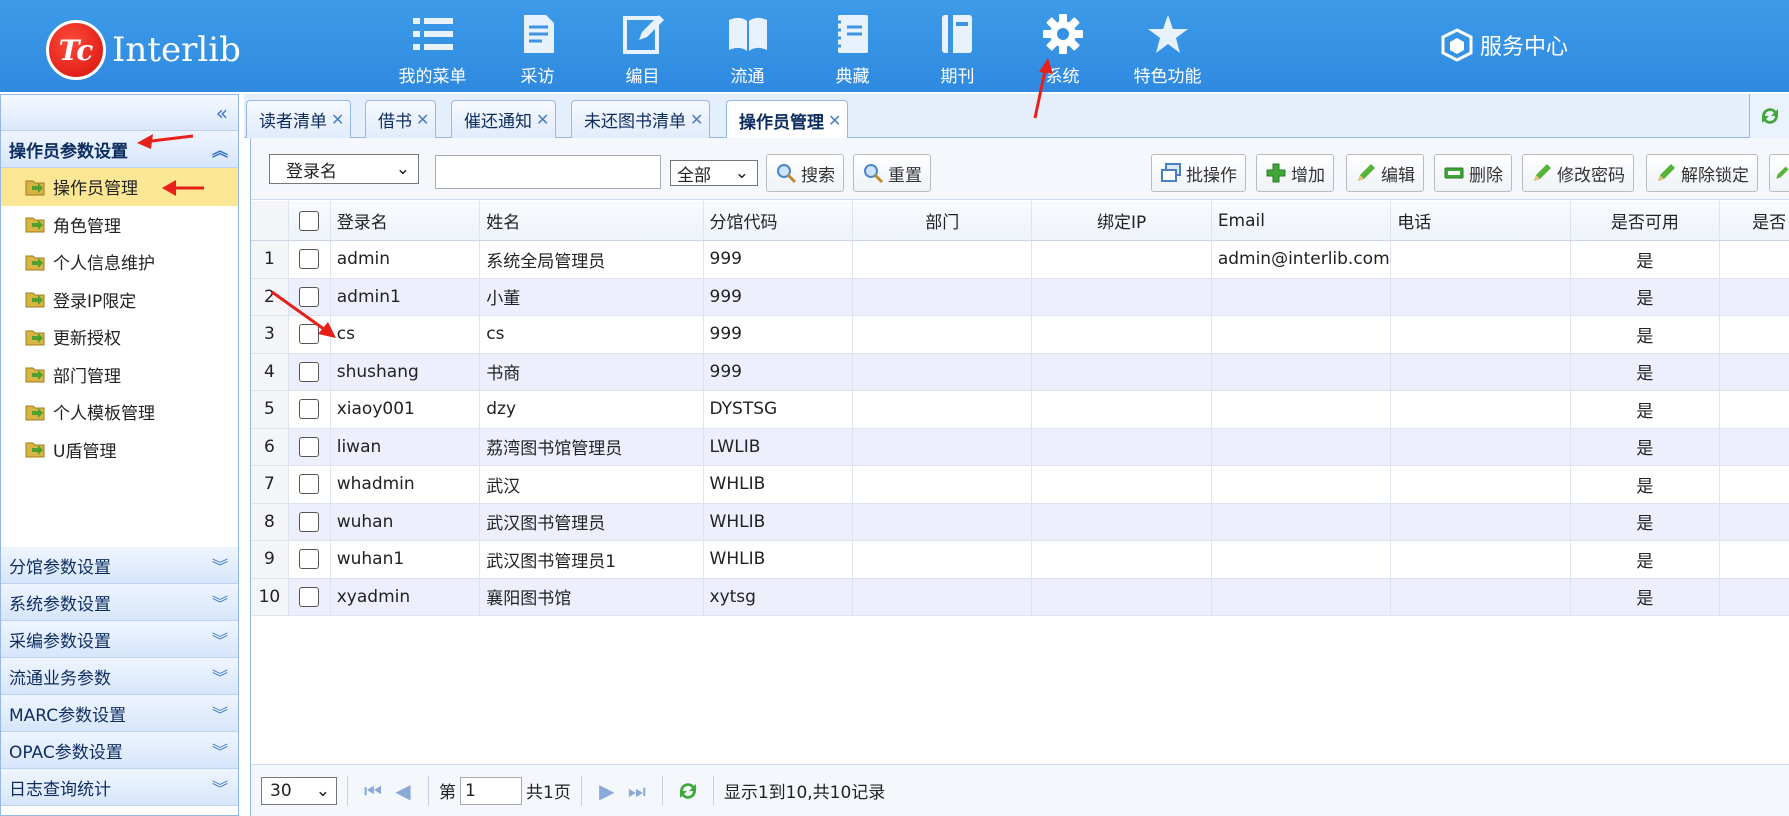 The height and width of the screenshot is (816, 1789). What do you see at coordinates (119, 750) in the screenshot?
I see `panel-opac-settings: OPAC参数设置 ︾` at bounding box center [119, 750].